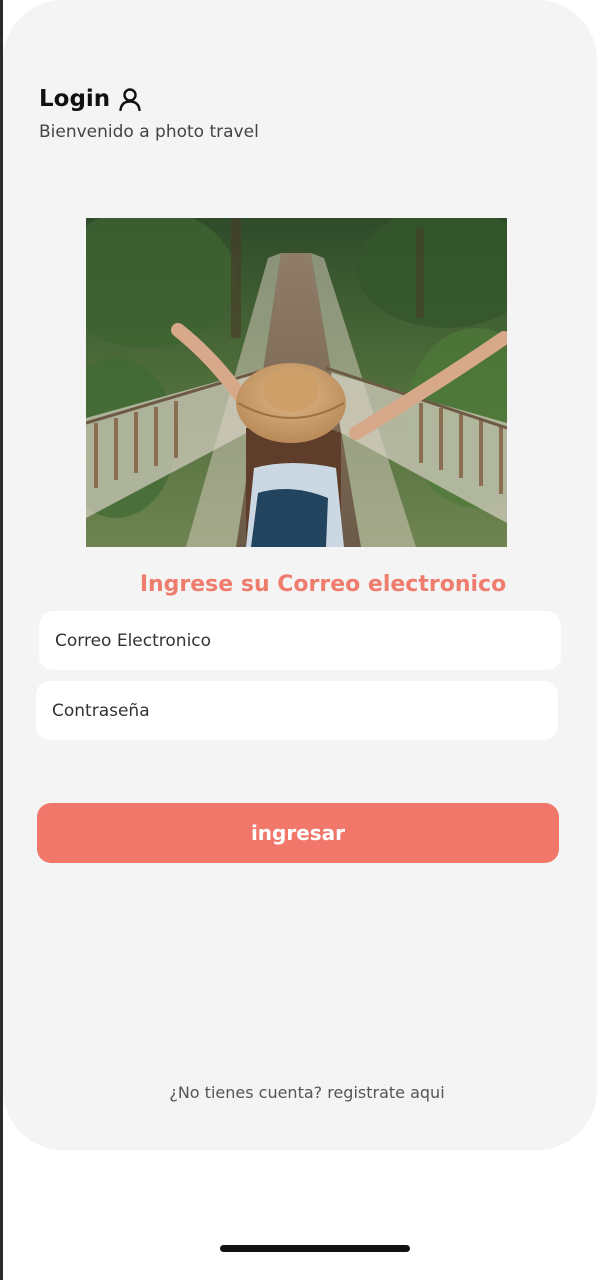 The image size is (600, 1280). What do you see at coordinates (130, 99) in the screenshot?
I see `user-icon` at bounding box center [130, 99].